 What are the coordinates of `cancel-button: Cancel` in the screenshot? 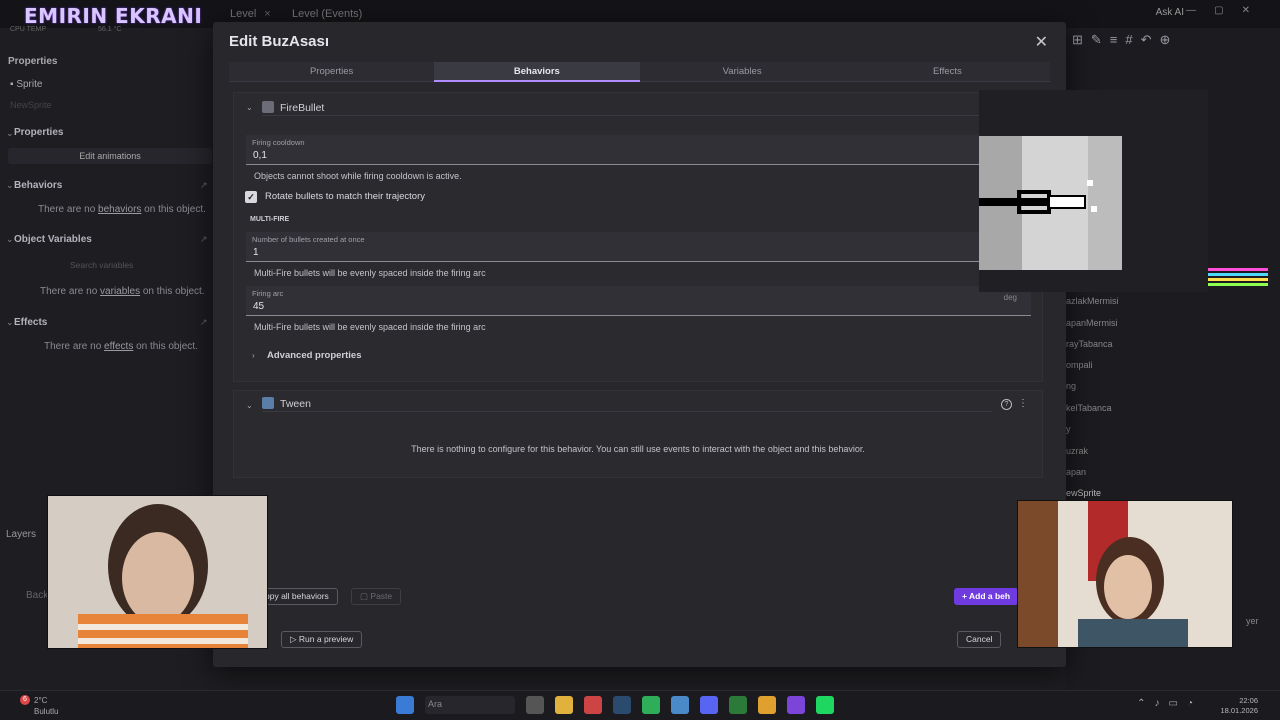 It's located at (979, 639).